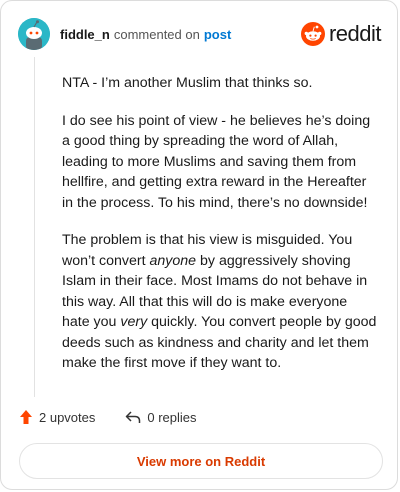 The height and width of the screenshot is (492, 400). I want to click on username-link: fiddle_n, so click(85, 34).